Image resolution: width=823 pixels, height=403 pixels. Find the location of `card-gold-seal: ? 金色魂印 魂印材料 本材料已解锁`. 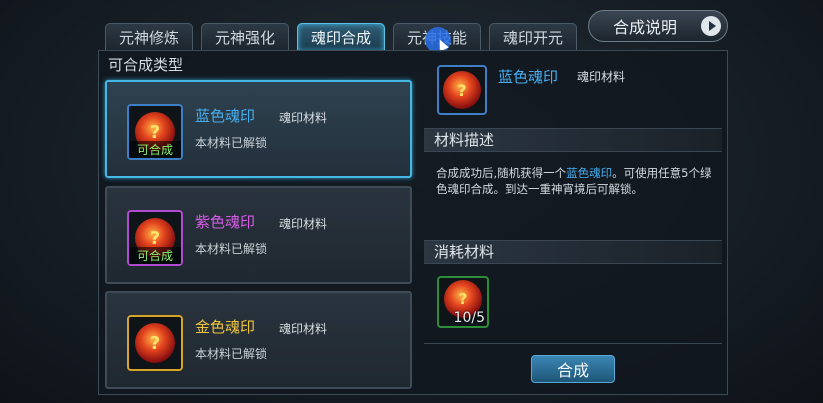

card-gold-seal: ? 金色魂印 魂印材料 本材料已解锁 is located at coordinates (258, 340).